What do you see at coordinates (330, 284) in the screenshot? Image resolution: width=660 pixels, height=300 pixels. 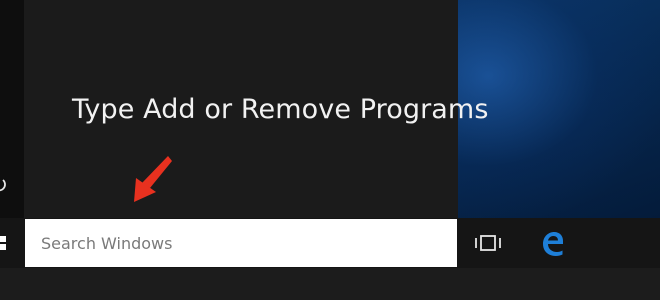 I see `bottom-margin` at bounding box center [330, 284].